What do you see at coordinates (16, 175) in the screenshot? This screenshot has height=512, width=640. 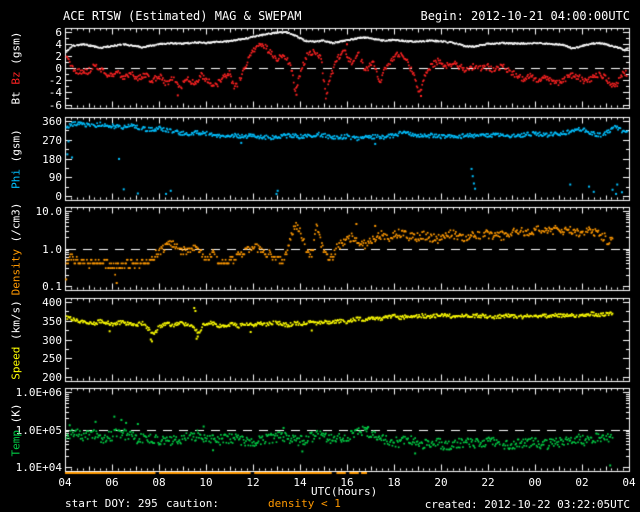 I see `ylabel-part: Phi` at bounding box center [16, 175].